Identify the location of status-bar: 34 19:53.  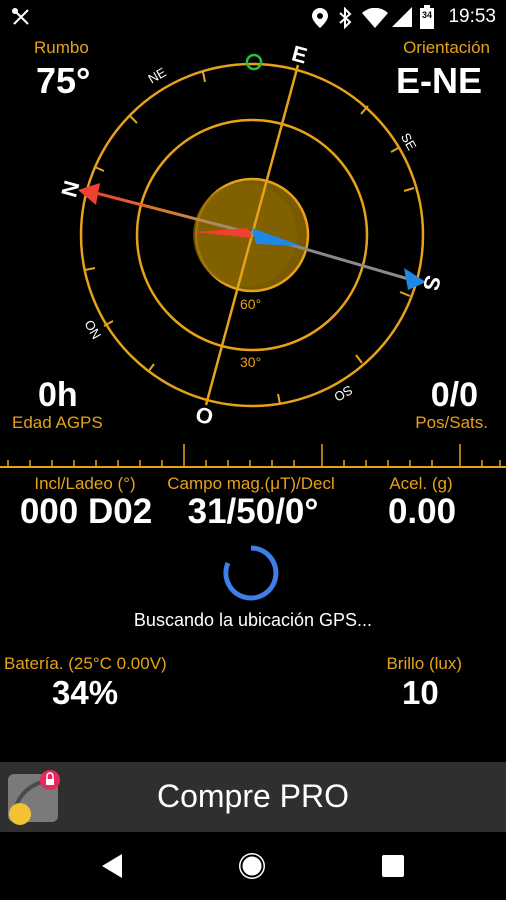
(253, 18).